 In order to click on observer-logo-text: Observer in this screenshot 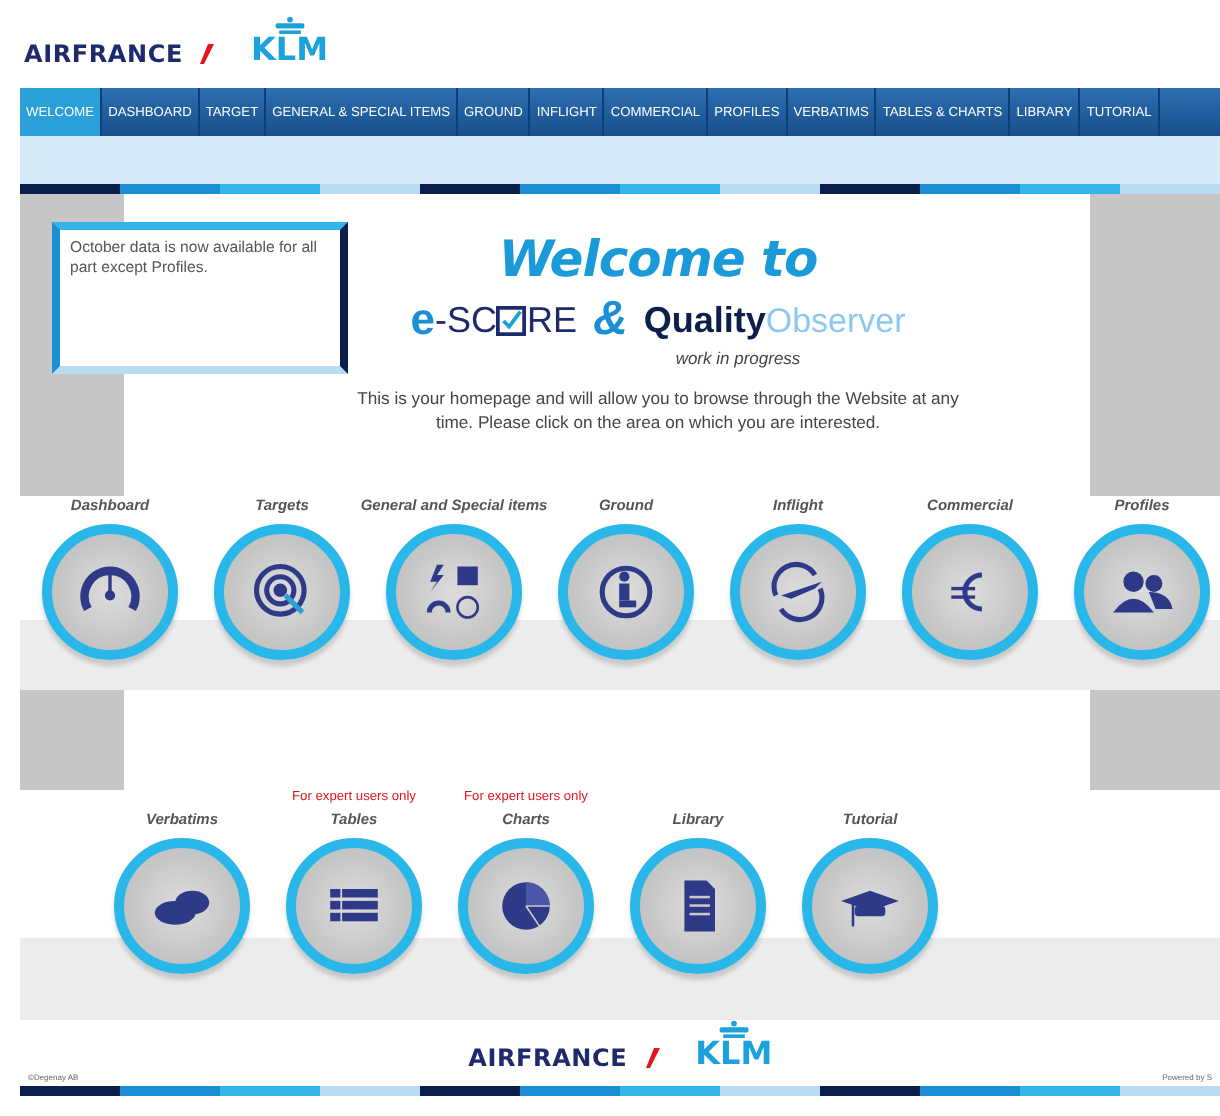, I will do `click(835, 320)`.